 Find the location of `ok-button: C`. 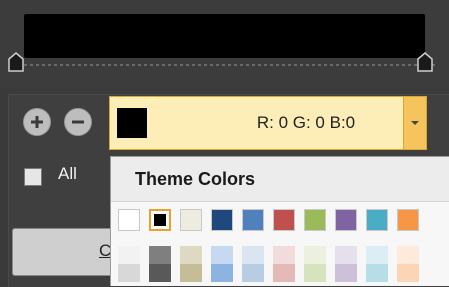

ok-button: C is located at coordinates (68, 252).